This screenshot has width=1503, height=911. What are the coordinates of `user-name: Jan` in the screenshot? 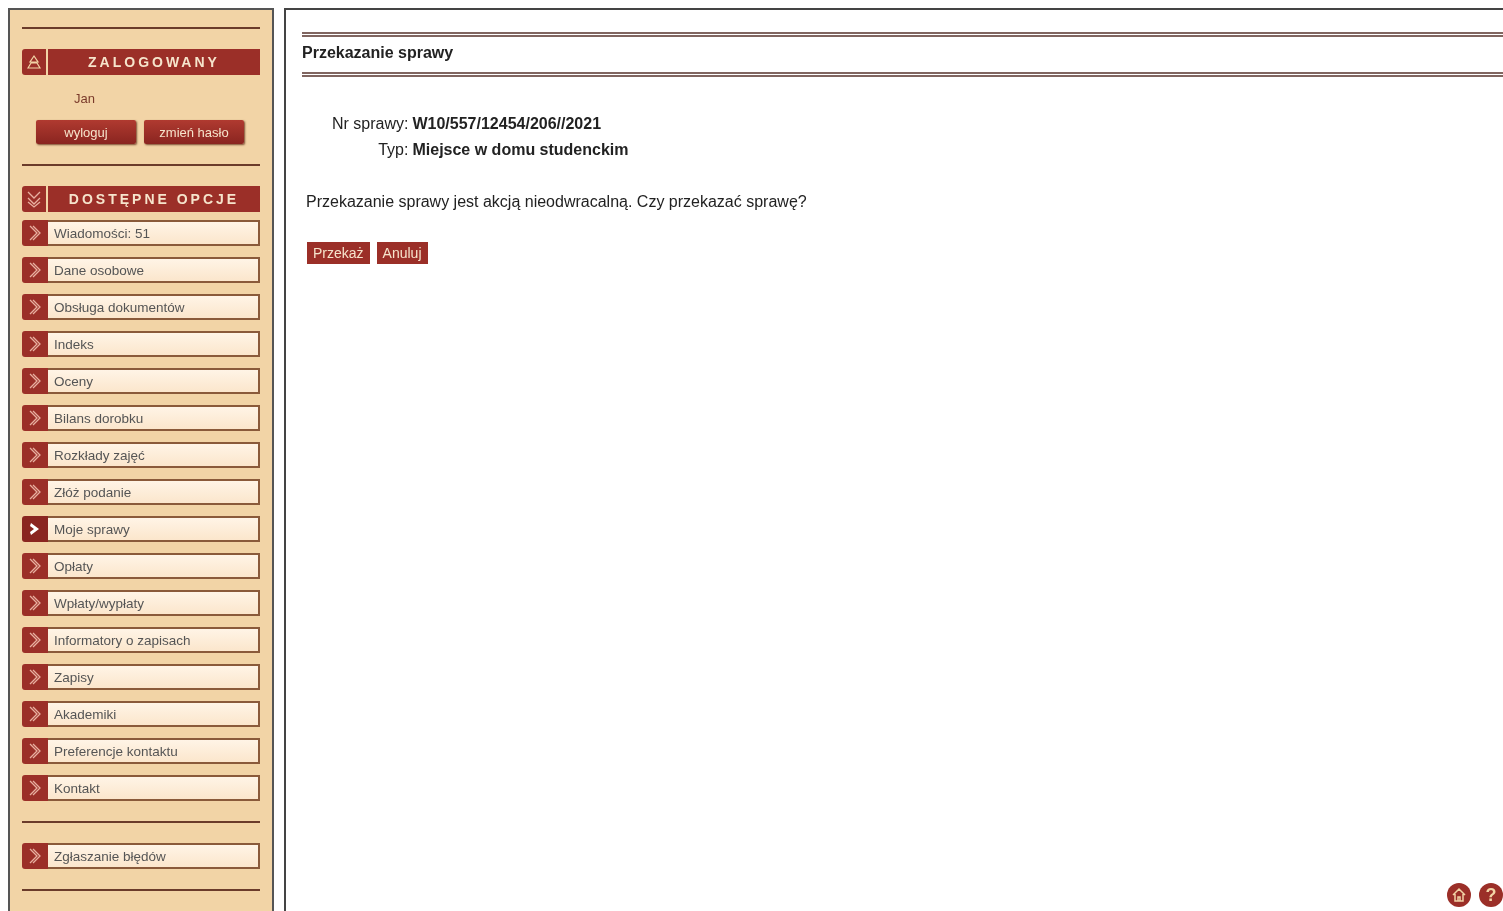 It's located at (85, 98).